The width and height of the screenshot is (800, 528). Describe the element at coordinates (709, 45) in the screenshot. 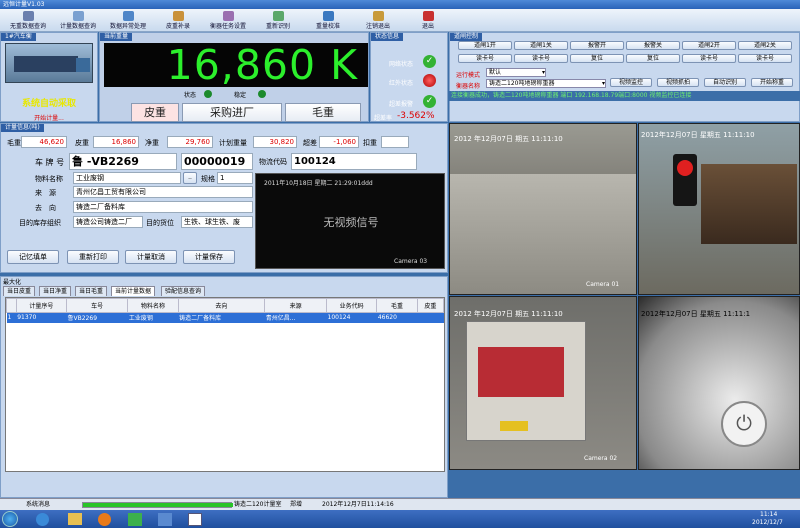

I see `ctrlrow1-button-4: 道闸2开` at that location.